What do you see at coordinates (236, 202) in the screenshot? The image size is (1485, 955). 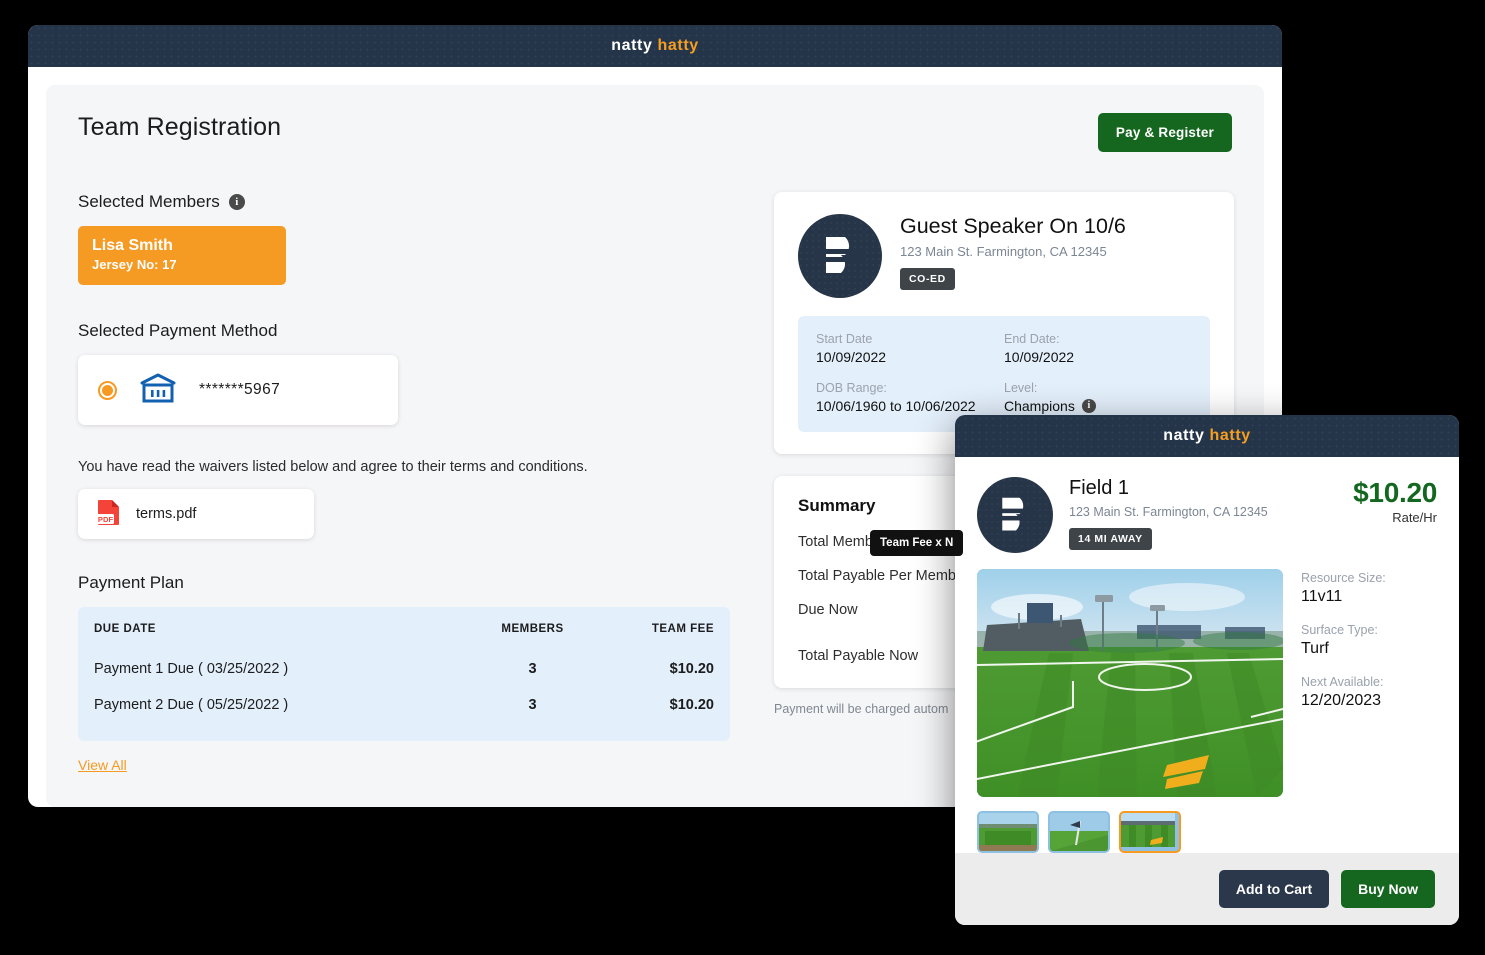 I see `info-icon: i` at bounding box center [236, 202].